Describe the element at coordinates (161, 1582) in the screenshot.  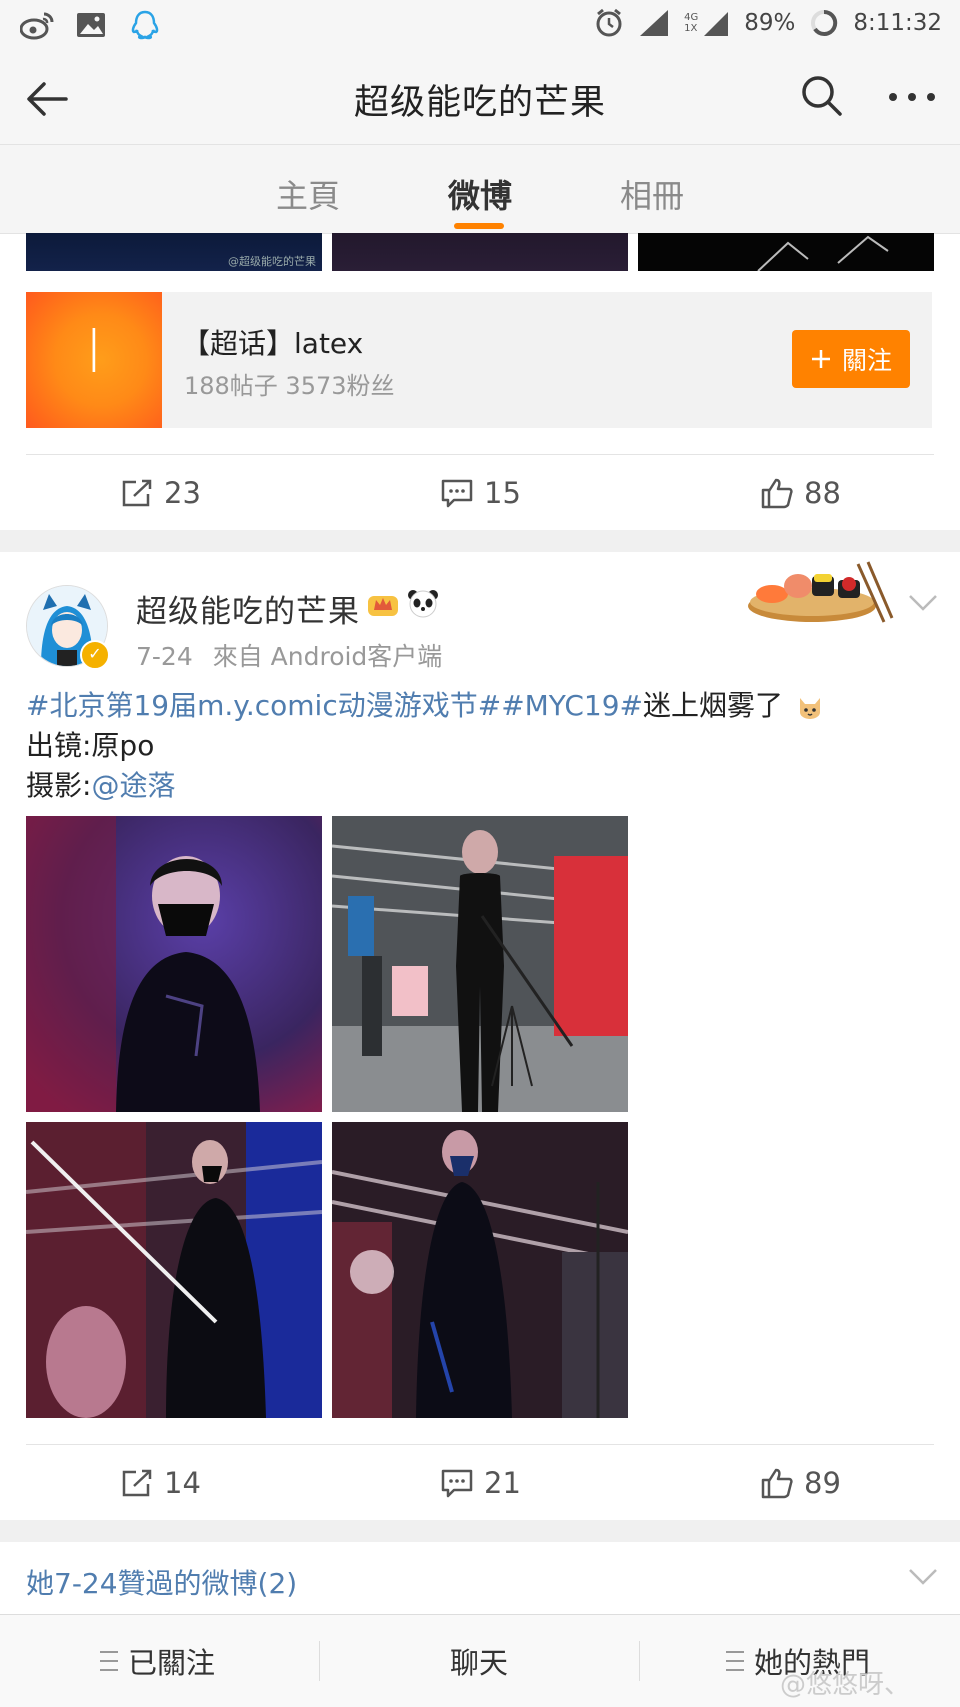
I see `liked-posts-link: 她7-24贊過的微博(2)` at that location.